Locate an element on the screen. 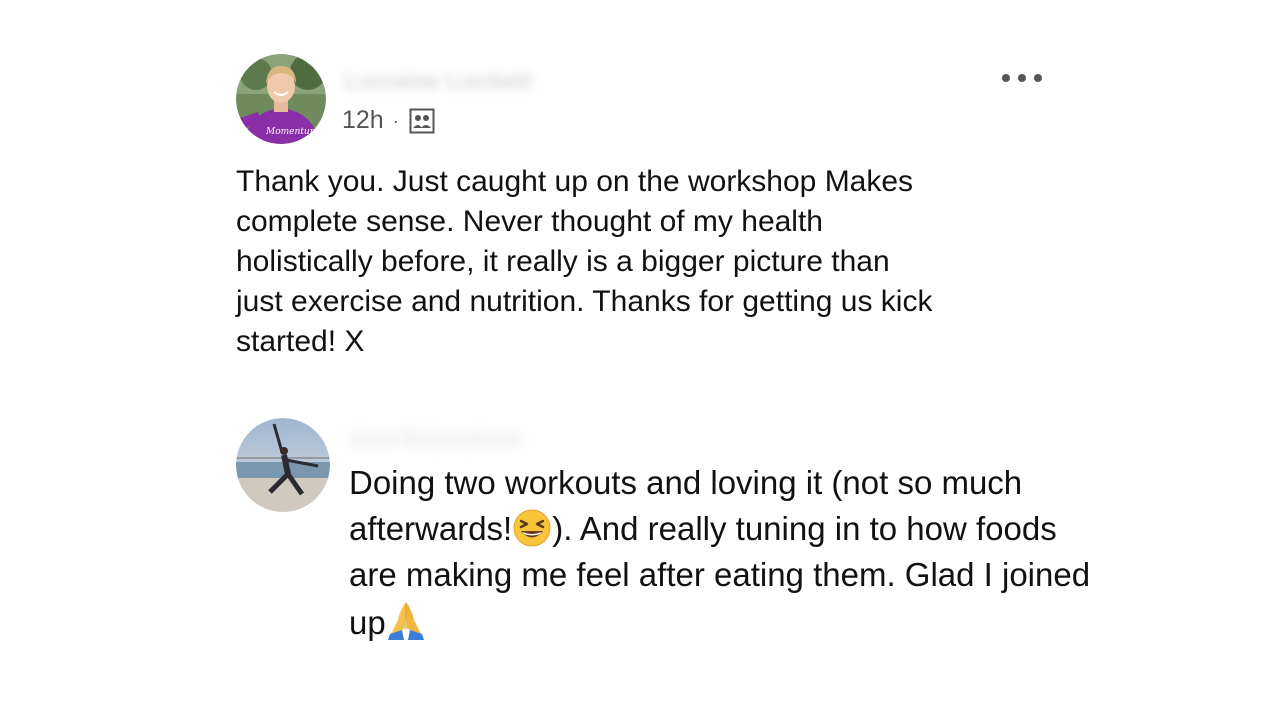  more-options-icon is located at coordinates (1022, 78).